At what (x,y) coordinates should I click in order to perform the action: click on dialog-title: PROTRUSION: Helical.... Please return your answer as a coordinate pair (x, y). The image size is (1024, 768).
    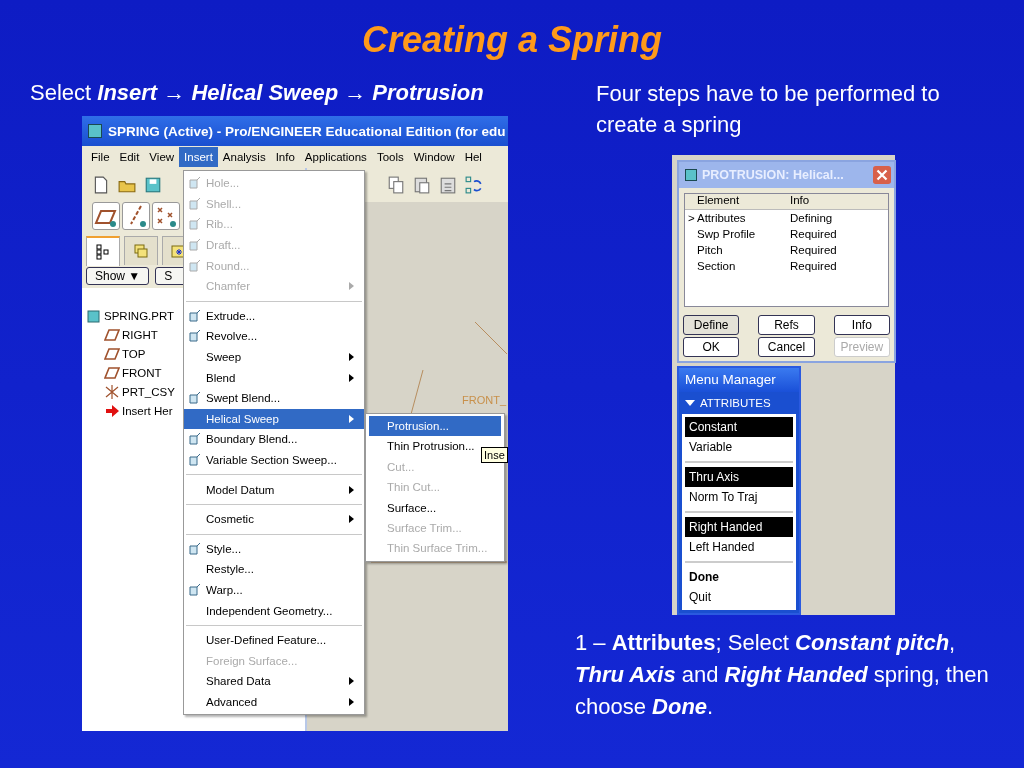
    Looking at the image, I should click on (773, 175).